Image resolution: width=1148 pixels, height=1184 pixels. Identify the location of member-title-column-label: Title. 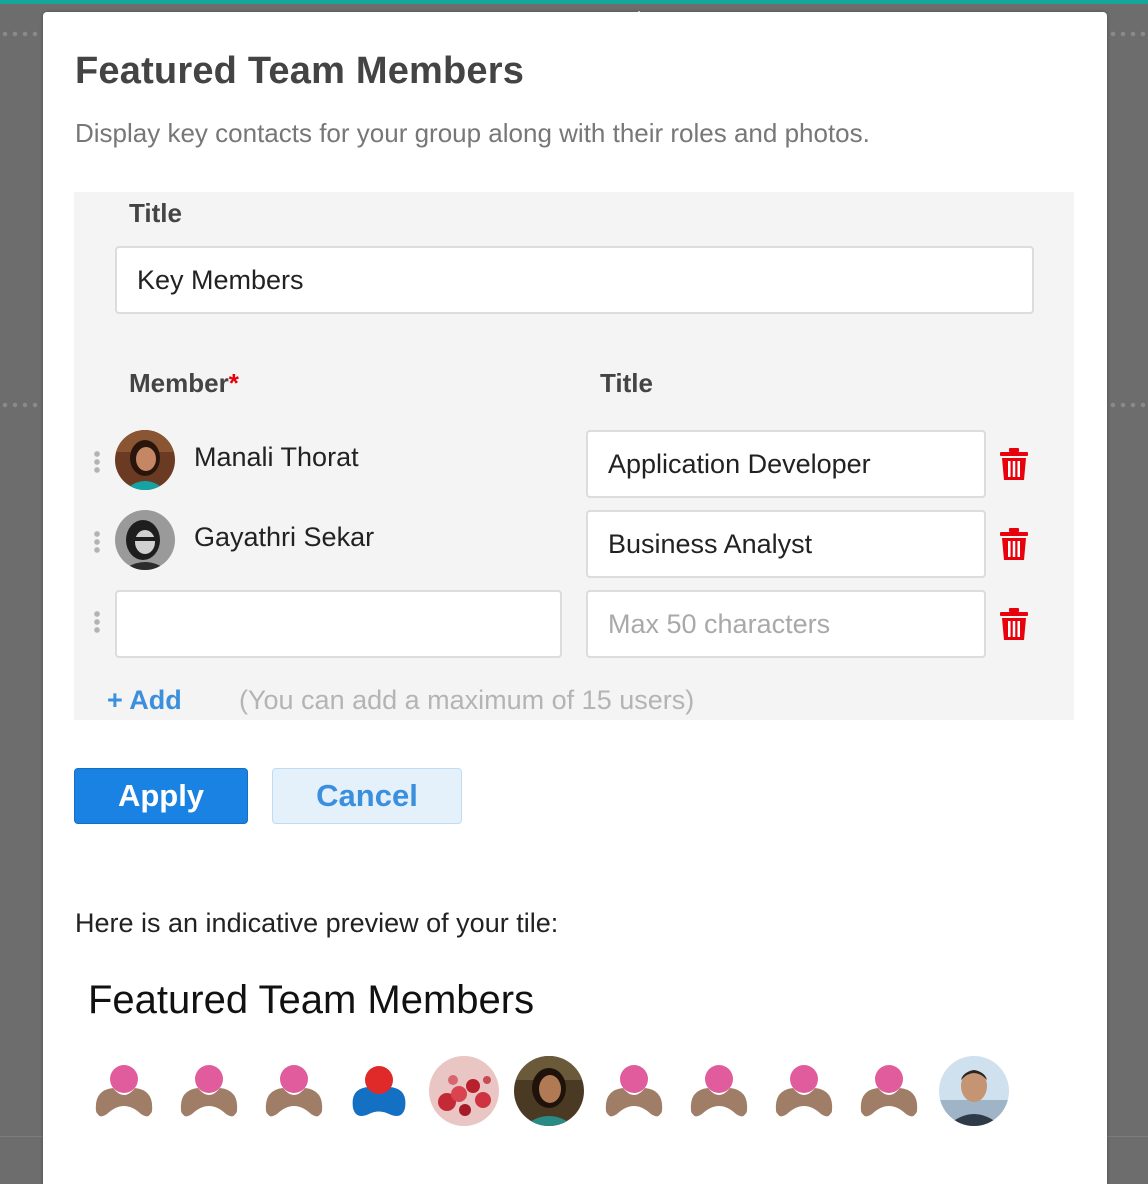
(626, 383).